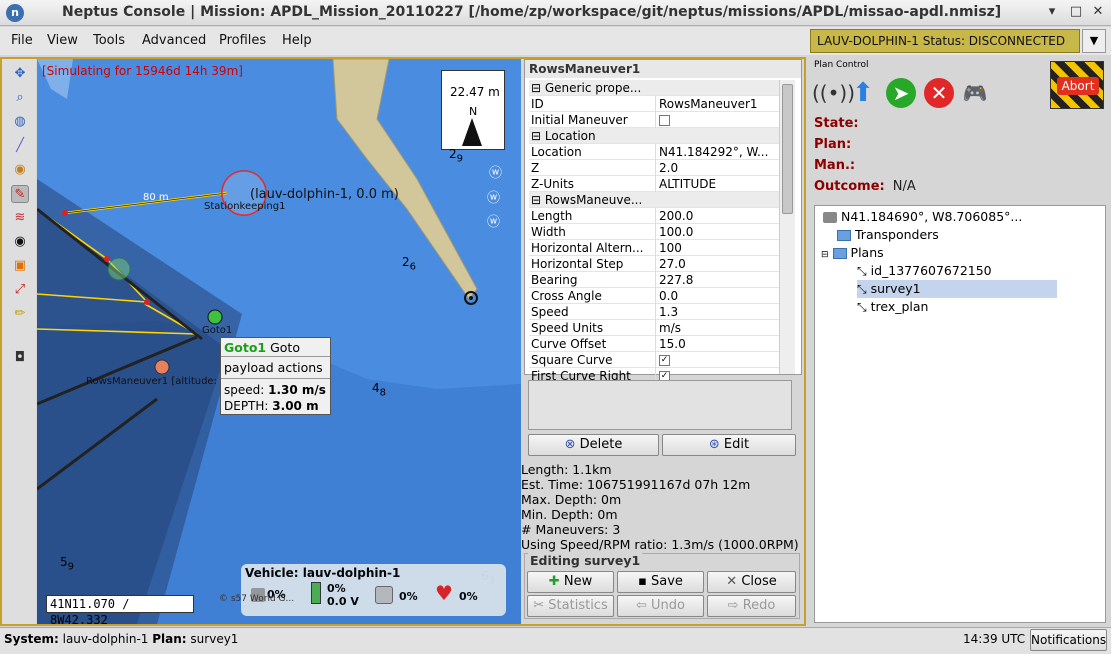 This screenshot has width=1111, height=654. Describe the element at coordinates (566, 296) in the screenshot. I see `property-key: Cross Angle` at that location.